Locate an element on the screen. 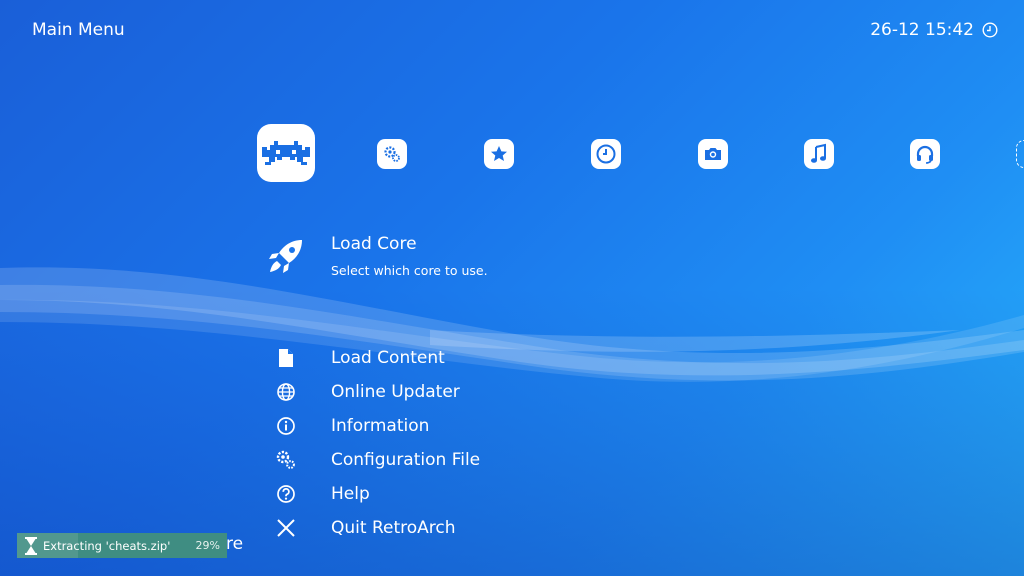 The width and height of the screenshot is (1024, 576). menu-item-online-updater: Online Updater is located at coordinates (365, 392).